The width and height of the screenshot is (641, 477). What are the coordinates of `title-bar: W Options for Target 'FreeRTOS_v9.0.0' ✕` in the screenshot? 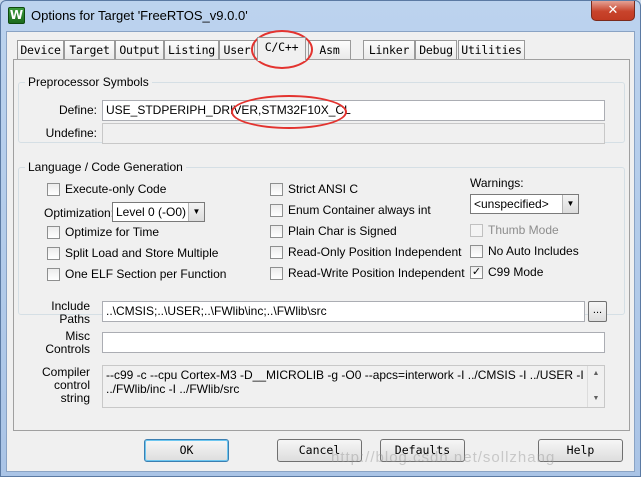 It's located at (320, 16).